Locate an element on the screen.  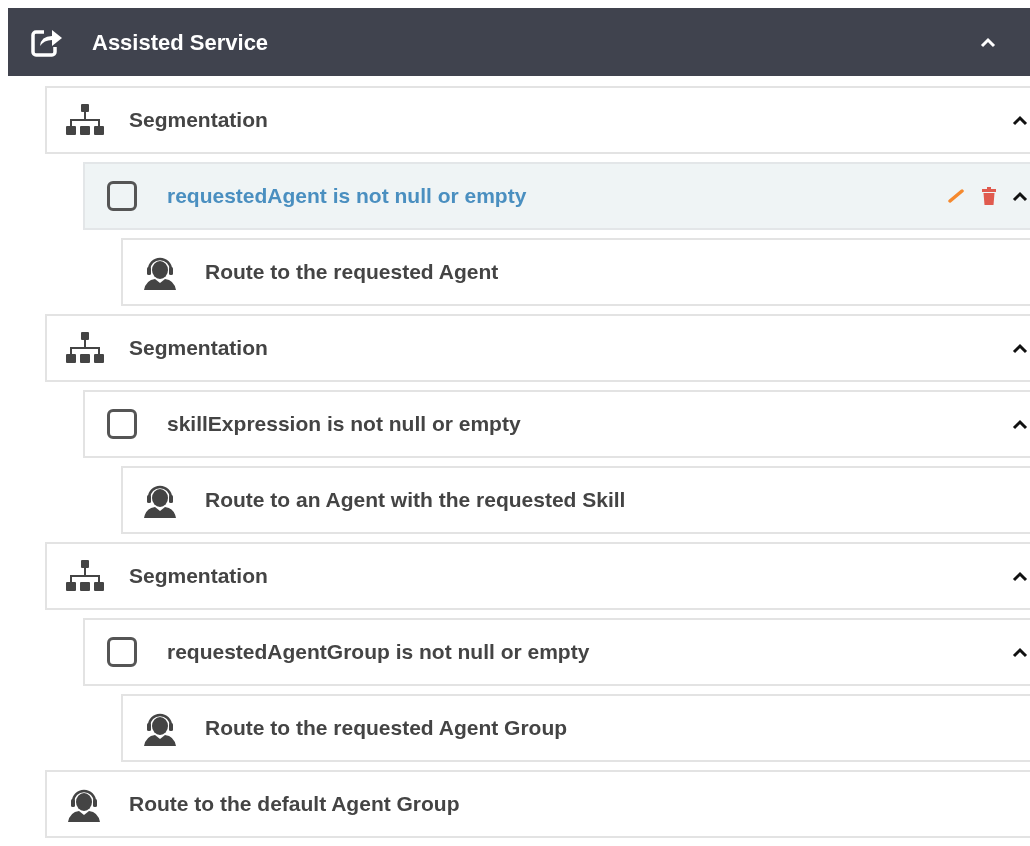
route-label: Route to the requested Agent Group is located at coordinates (386, 728).